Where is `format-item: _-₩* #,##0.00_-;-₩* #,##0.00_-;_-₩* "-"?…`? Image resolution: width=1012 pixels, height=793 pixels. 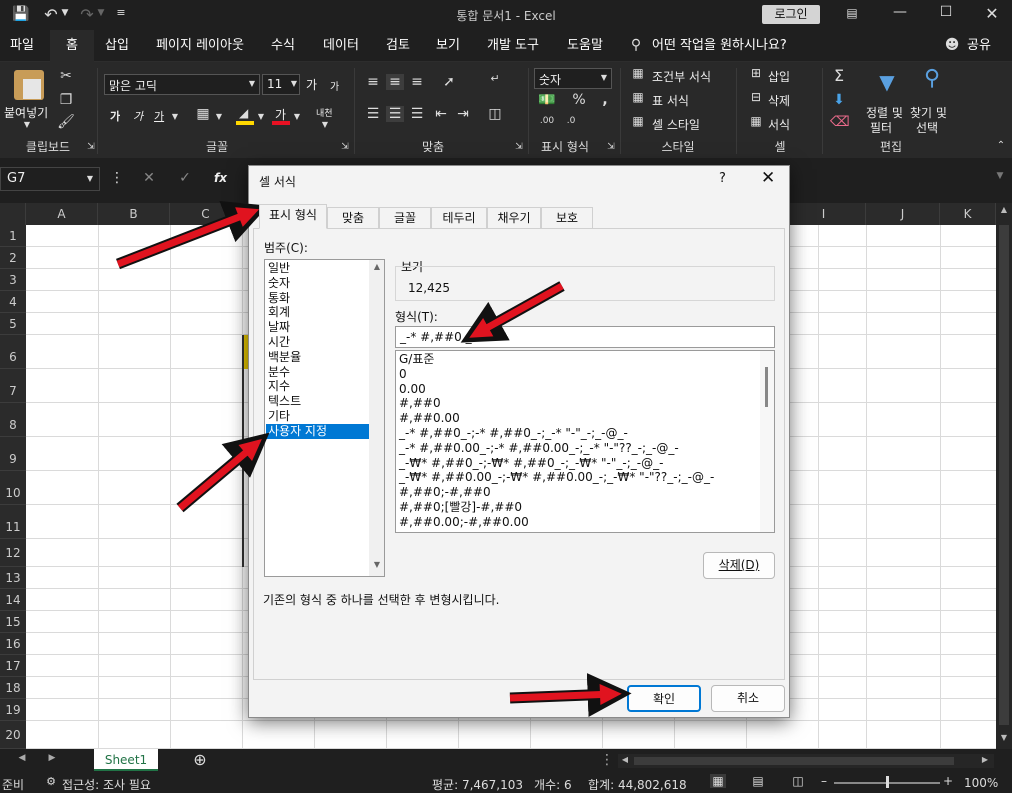 format-item: _-₩* #,##0.00_-;-₩* #,##0.00_-;_-₩* "-"?… is located at coordinates (579, 477).